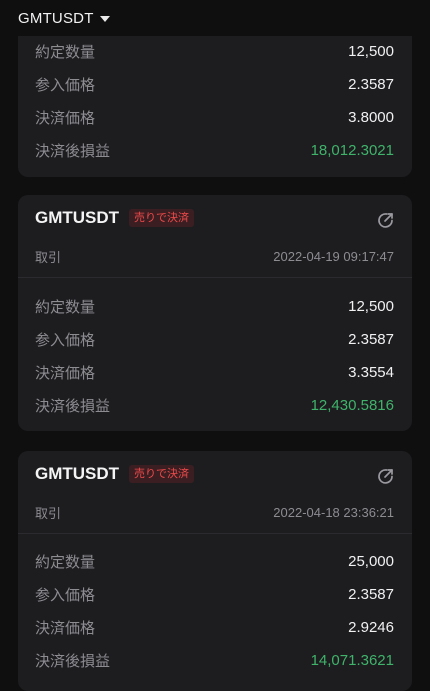 The image size is (430, 691). What do you see at coordinates (214, 512) in the screenshot?
I see `trade-meta: 取引 2022-04-18 23:36:21` at bounding box center [214, 512].